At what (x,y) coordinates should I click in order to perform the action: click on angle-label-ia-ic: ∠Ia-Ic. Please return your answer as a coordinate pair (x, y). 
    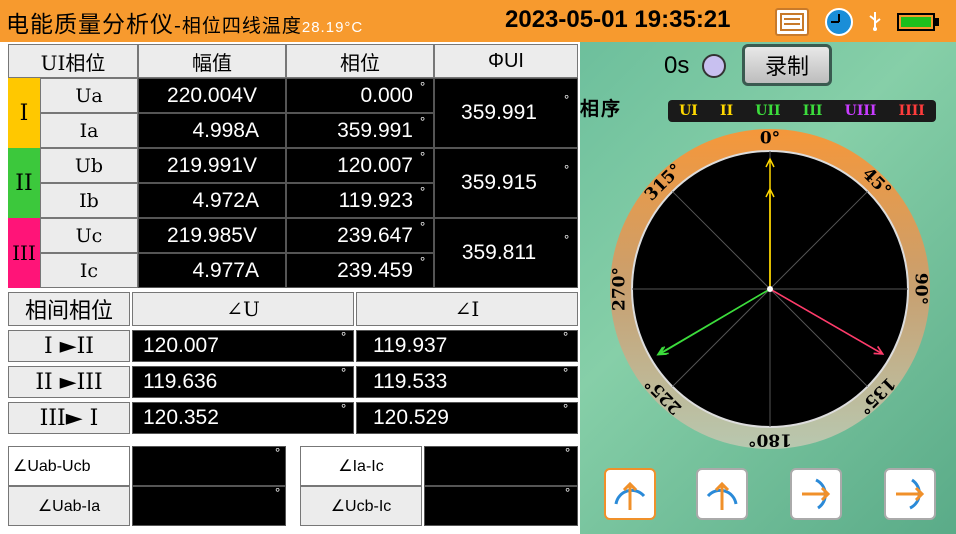
    Looking at the image, I should click on (361, 466).